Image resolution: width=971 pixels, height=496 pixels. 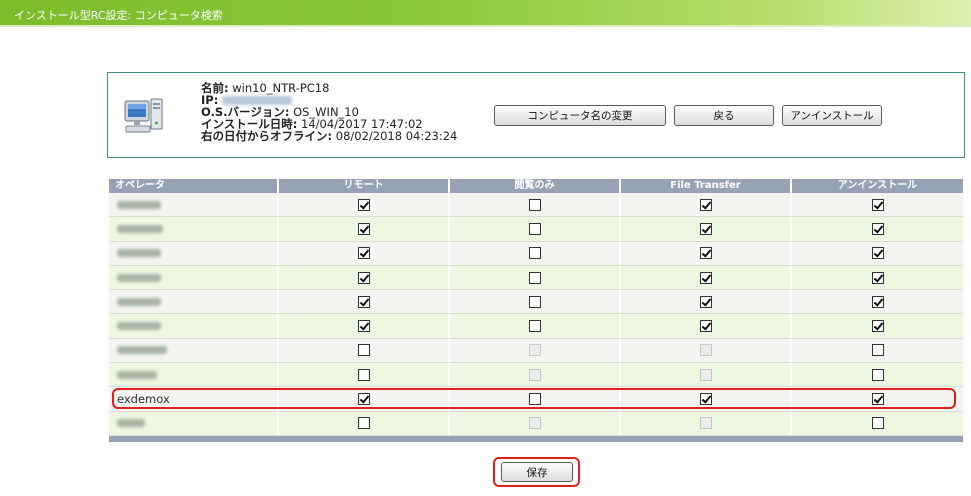 I want to click on offline-date-label: 右の日付からオフライン:, so click(x=267, y=136).